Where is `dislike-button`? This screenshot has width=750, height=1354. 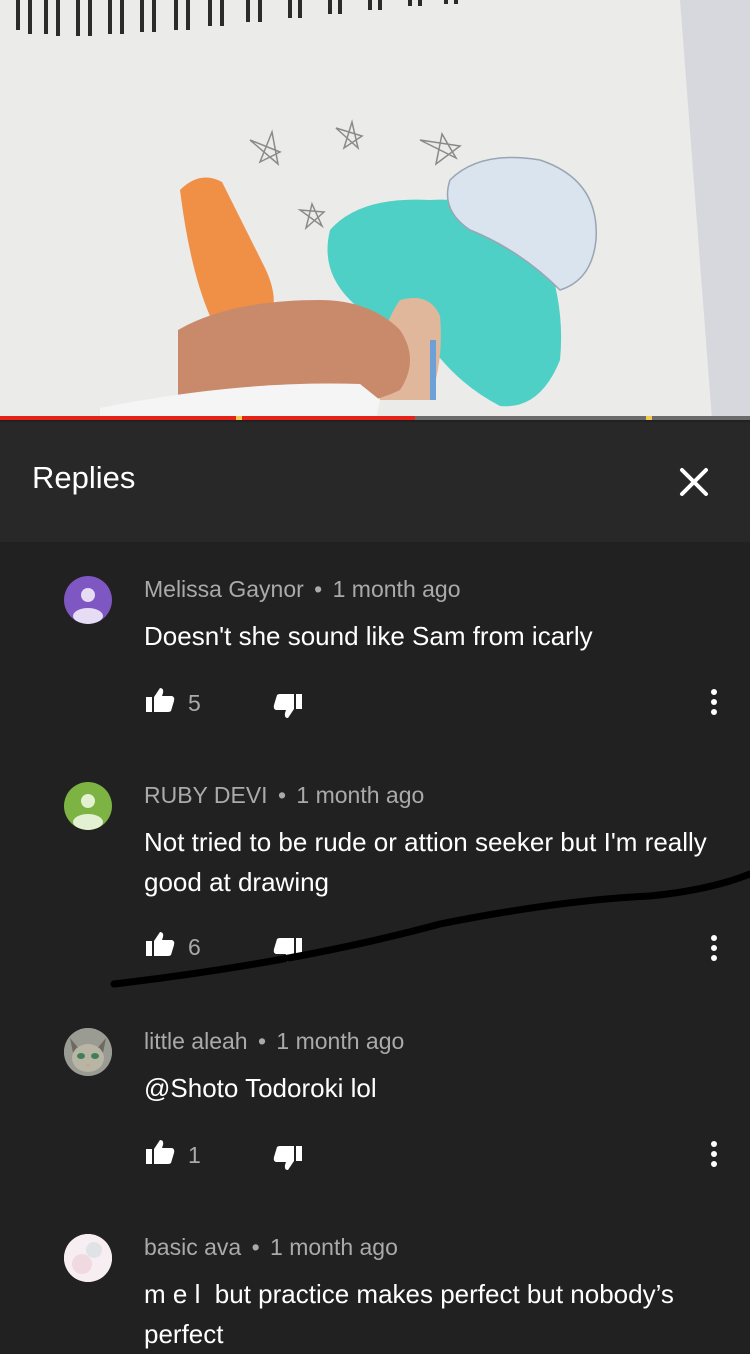 dislike-button is located at coordinates (288, 1158).